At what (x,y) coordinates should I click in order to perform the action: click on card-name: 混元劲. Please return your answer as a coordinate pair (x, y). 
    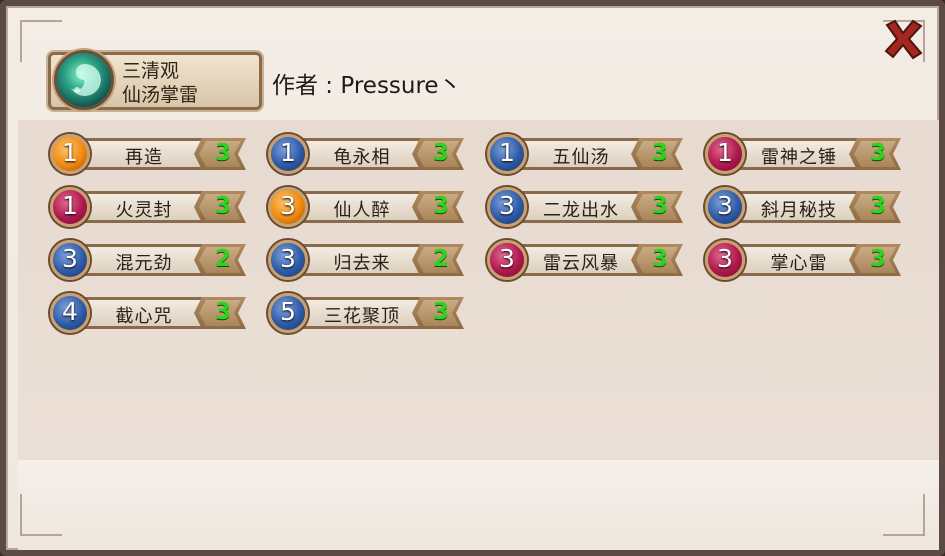
    Looking at the image, I should click on (144, 263).